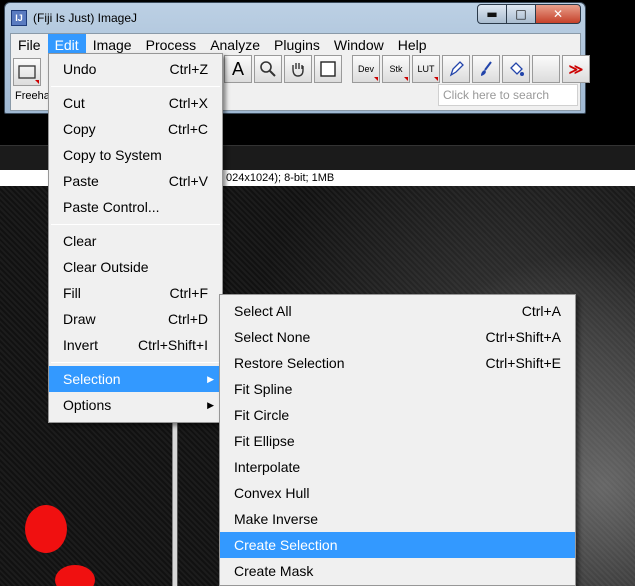 The height and width of the screenshot is (586, 635). What do you see at coordinates (79, 319) in the screenshot?
I see `draw-label: Draw` at bounding box center [79, 319].